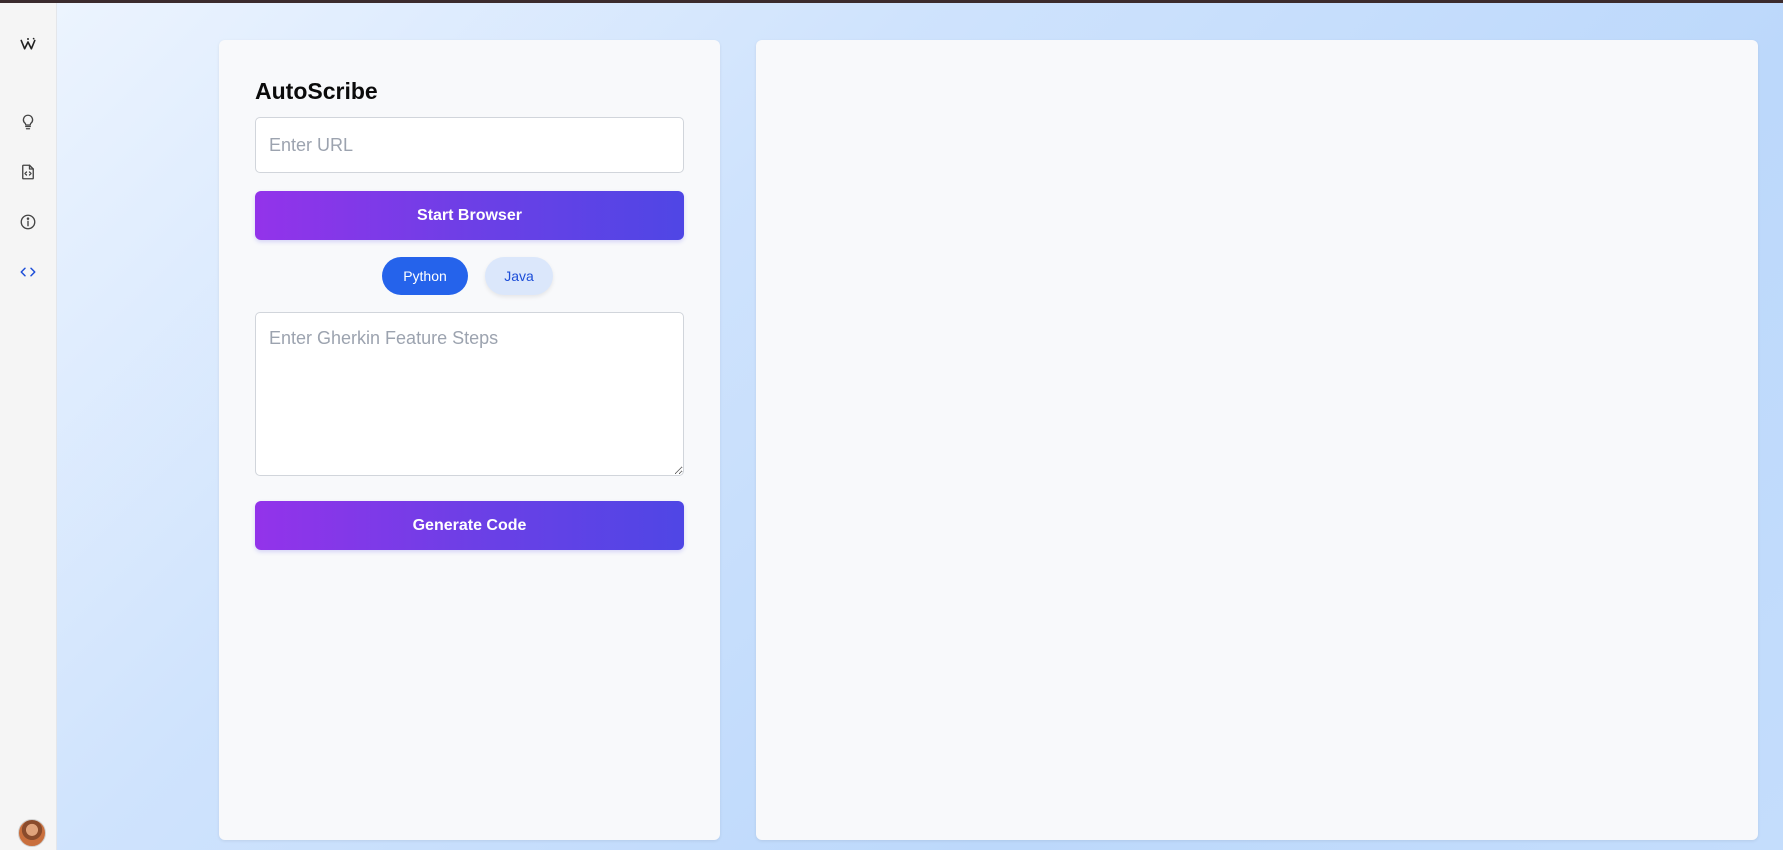  I want to click on language-java-button: Java, so click(519, 276).